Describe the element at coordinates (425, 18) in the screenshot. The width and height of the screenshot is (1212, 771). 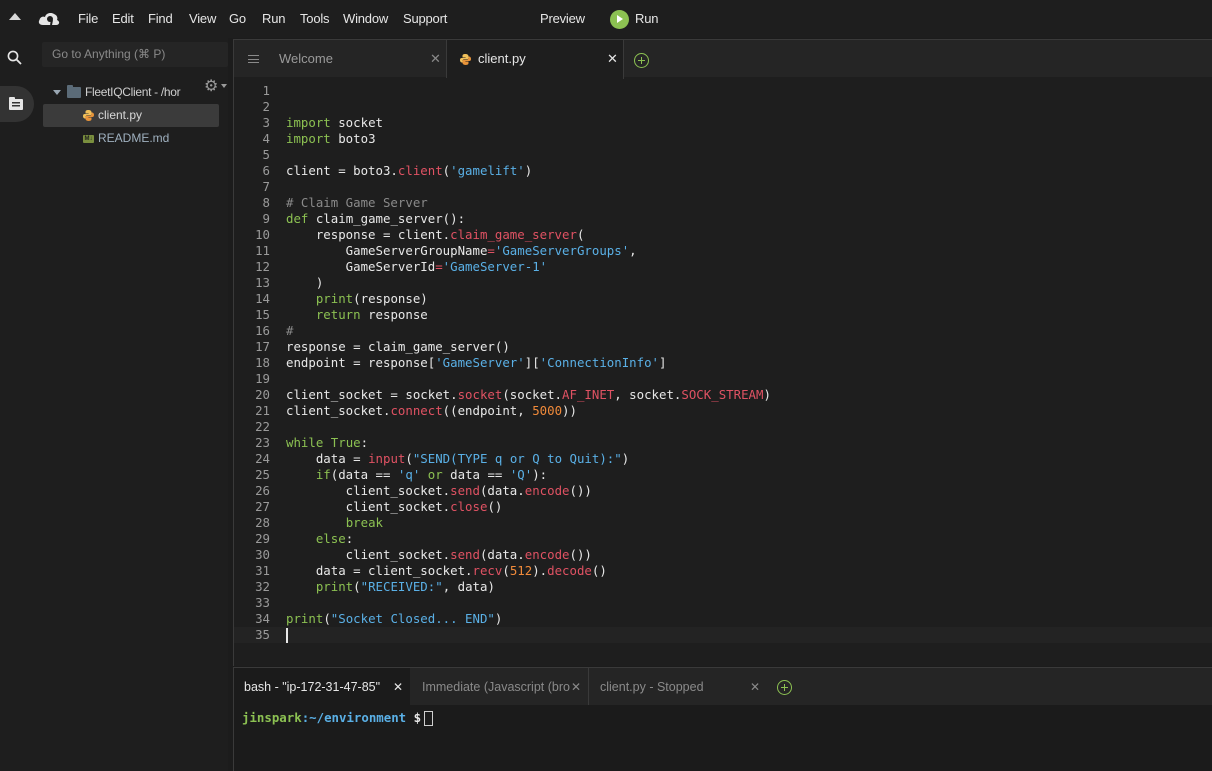
I see `menu-support: Support` at that location.